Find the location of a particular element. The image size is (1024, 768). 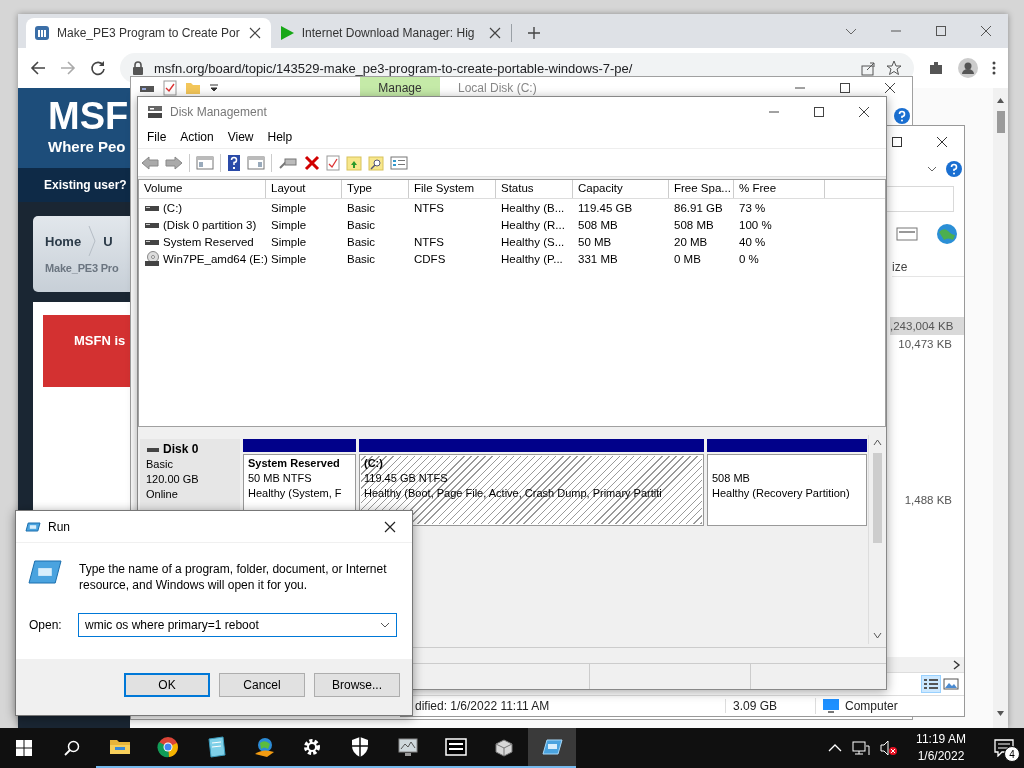

window-title: Local Disk (C:) is located at coordinates (497, 87).